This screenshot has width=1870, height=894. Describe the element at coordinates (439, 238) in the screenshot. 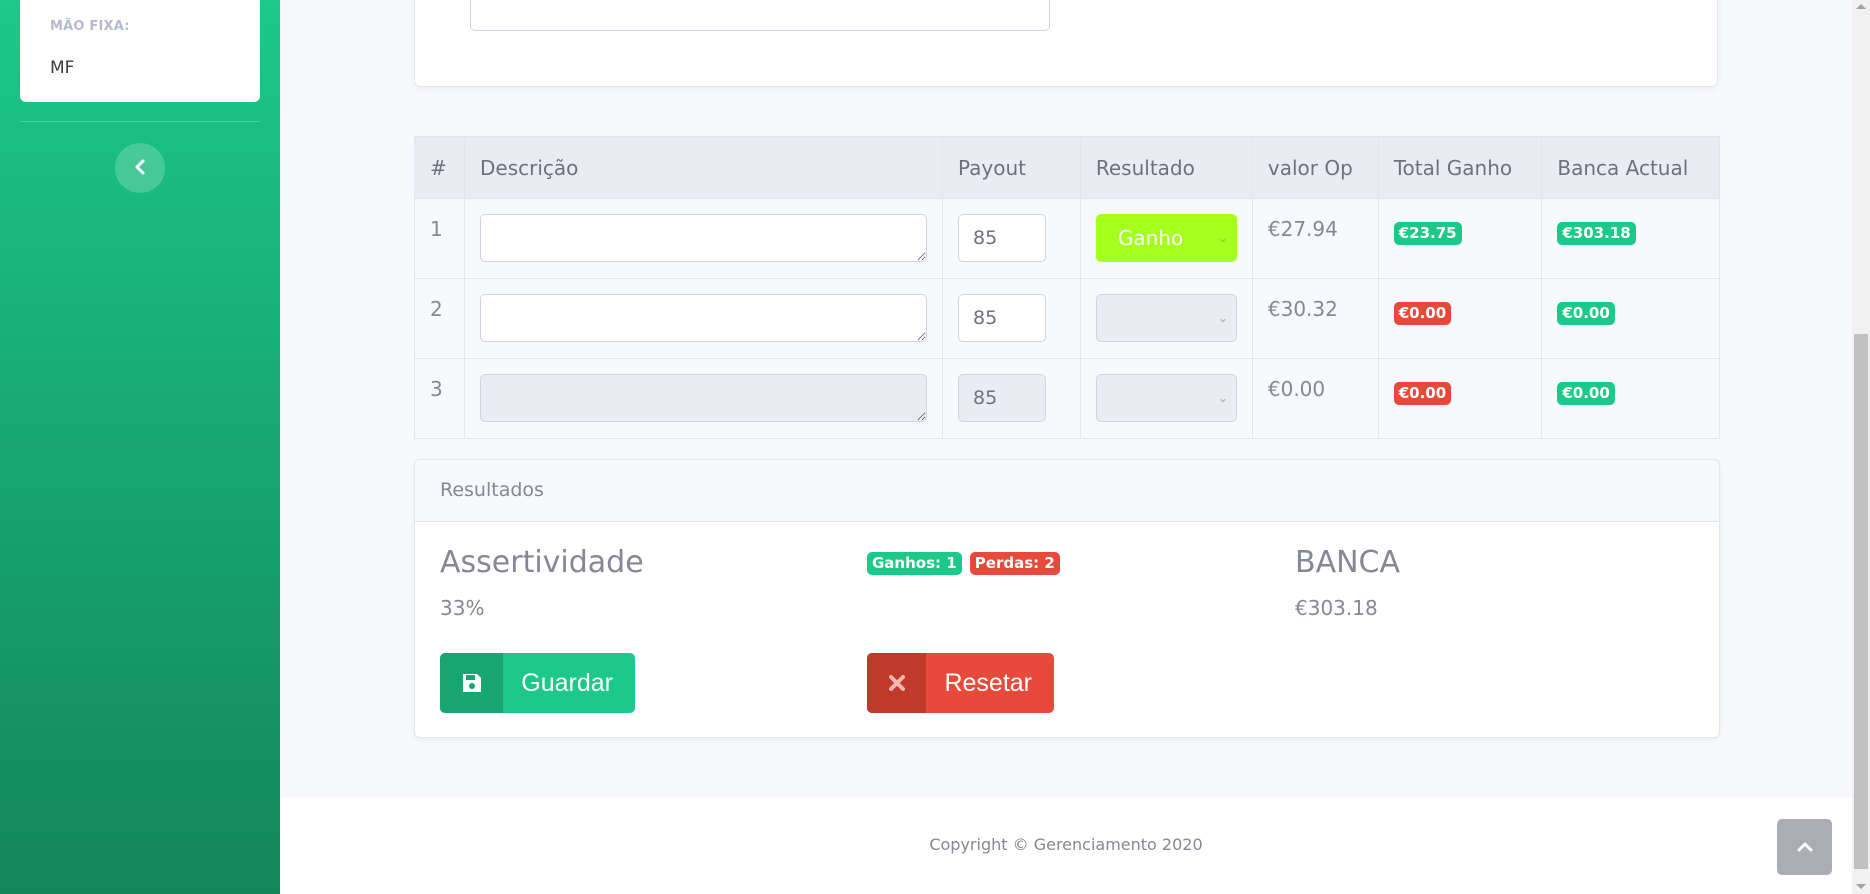

I see `row-number: 1` at that location.